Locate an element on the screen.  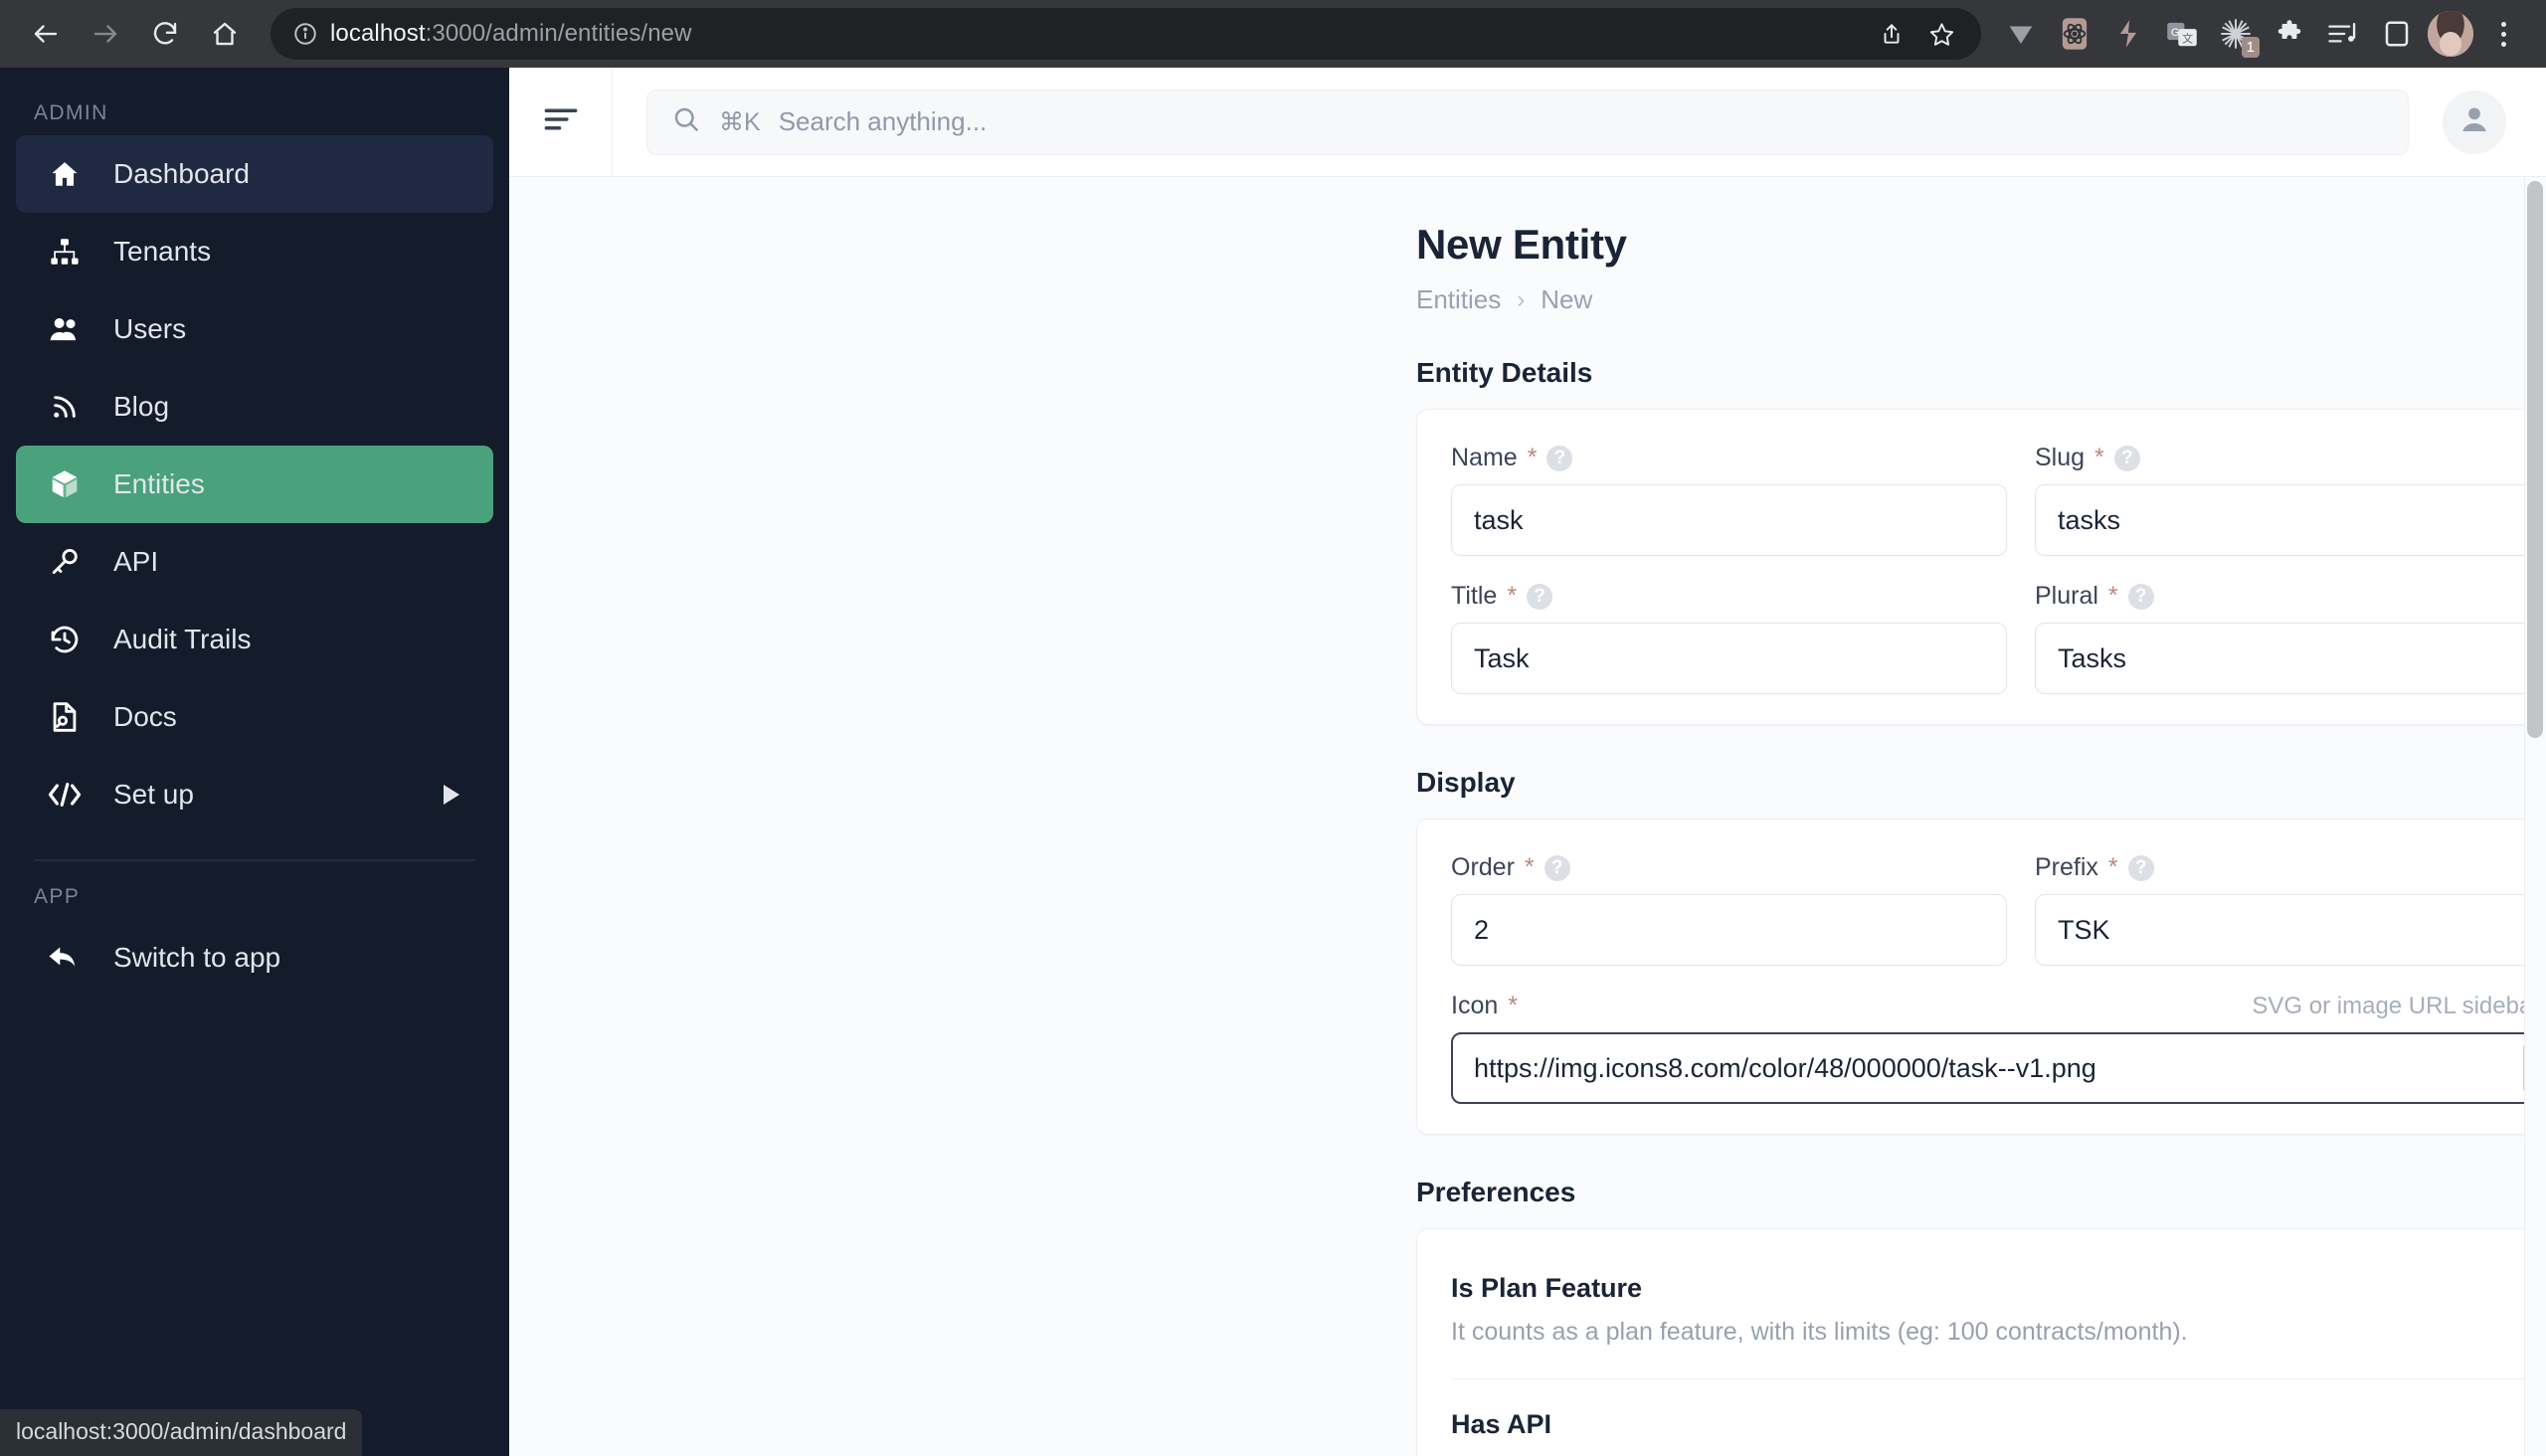
sidebar-divider is located at coordinates (254, 860).